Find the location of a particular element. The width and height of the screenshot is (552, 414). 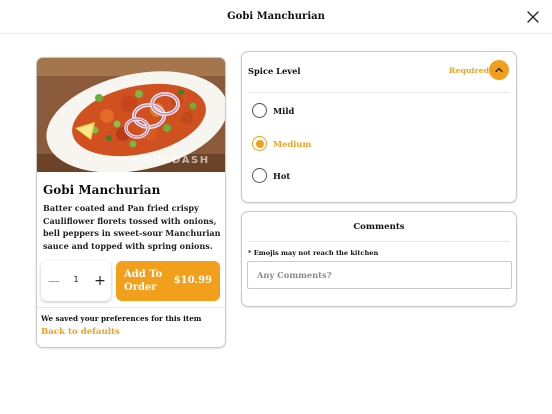

close-icon is located at coordinates (533, 16).